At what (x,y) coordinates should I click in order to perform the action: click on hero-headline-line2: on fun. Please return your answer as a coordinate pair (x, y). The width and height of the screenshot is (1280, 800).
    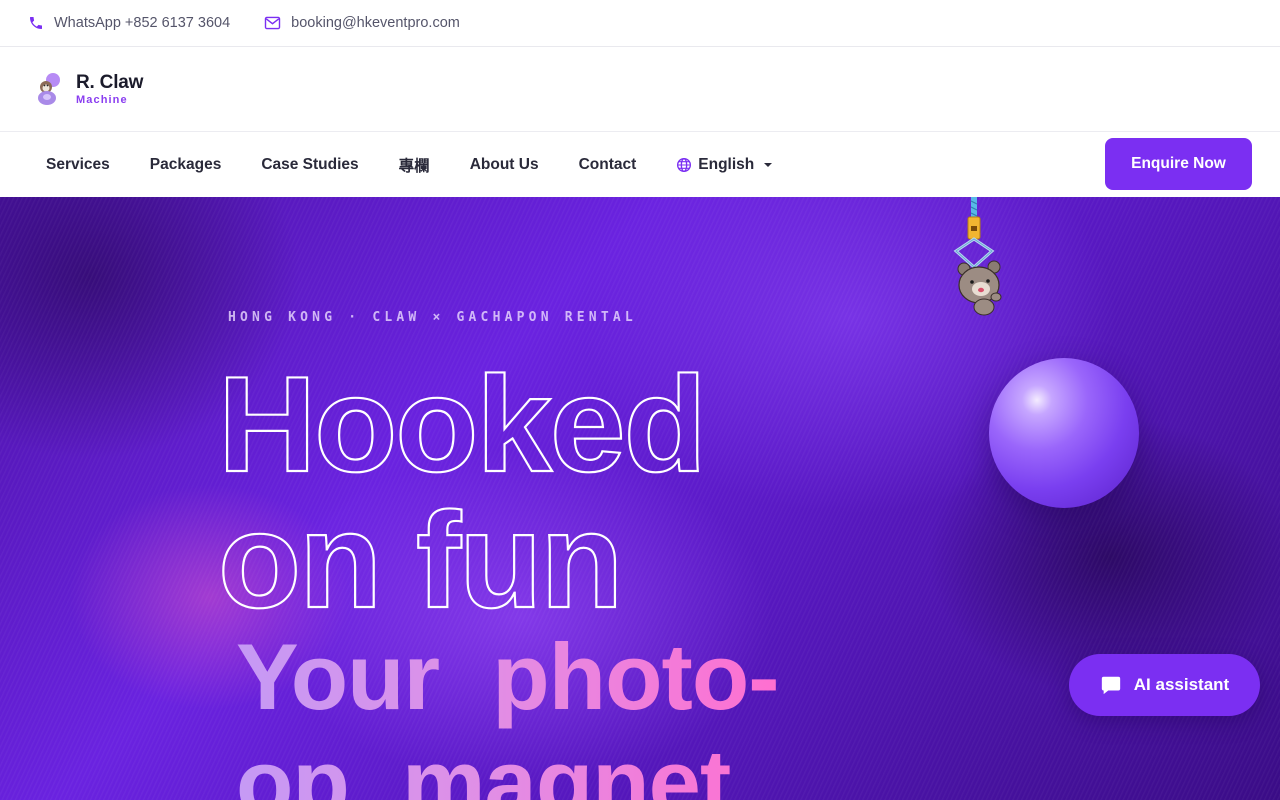
    Looking at the image, I should click on (419, 560).